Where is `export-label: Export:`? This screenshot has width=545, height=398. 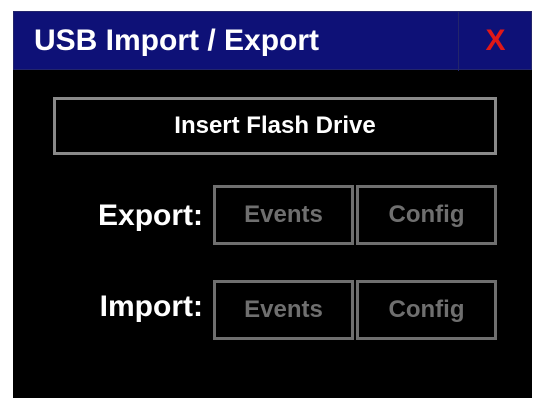 export-label: Export: is located at coordinates (150, 215).